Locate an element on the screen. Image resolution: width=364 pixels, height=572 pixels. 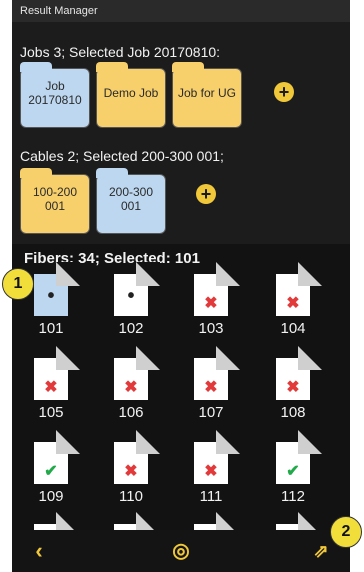
fiber-number: 106 is located at coordinates (131, 412).